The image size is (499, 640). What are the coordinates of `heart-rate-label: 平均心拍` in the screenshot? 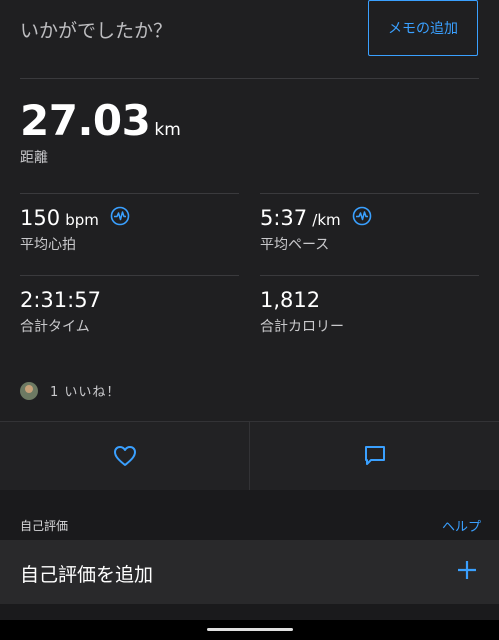 It's located at (48, 245).